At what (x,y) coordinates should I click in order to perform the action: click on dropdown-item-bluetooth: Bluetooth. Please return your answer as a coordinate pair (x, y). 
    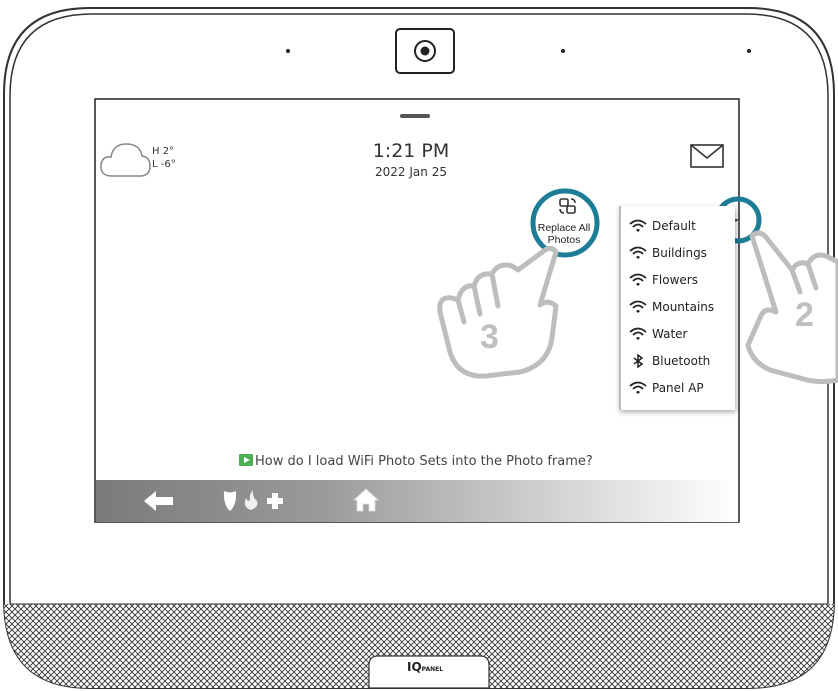
    Looking at the image, I should click on (669, 361).